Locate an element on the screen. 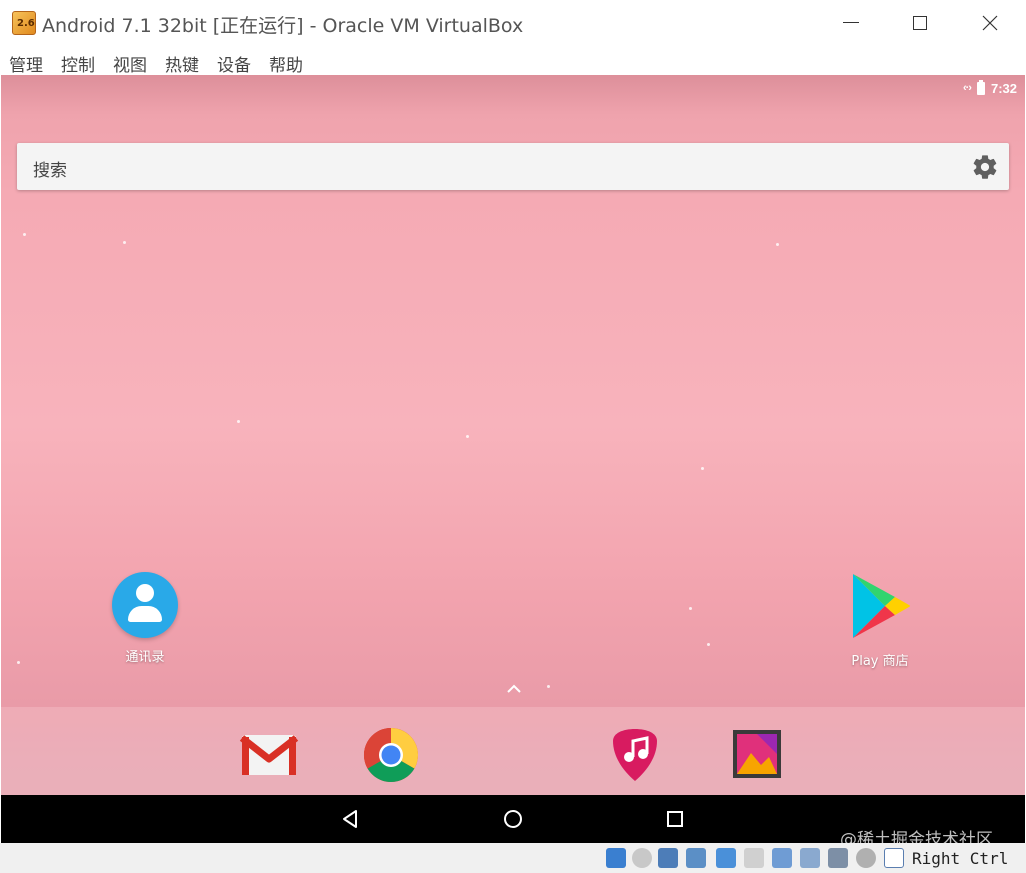  virtualbox-icon-text: 2.6 is located at coordinates (26, 23).